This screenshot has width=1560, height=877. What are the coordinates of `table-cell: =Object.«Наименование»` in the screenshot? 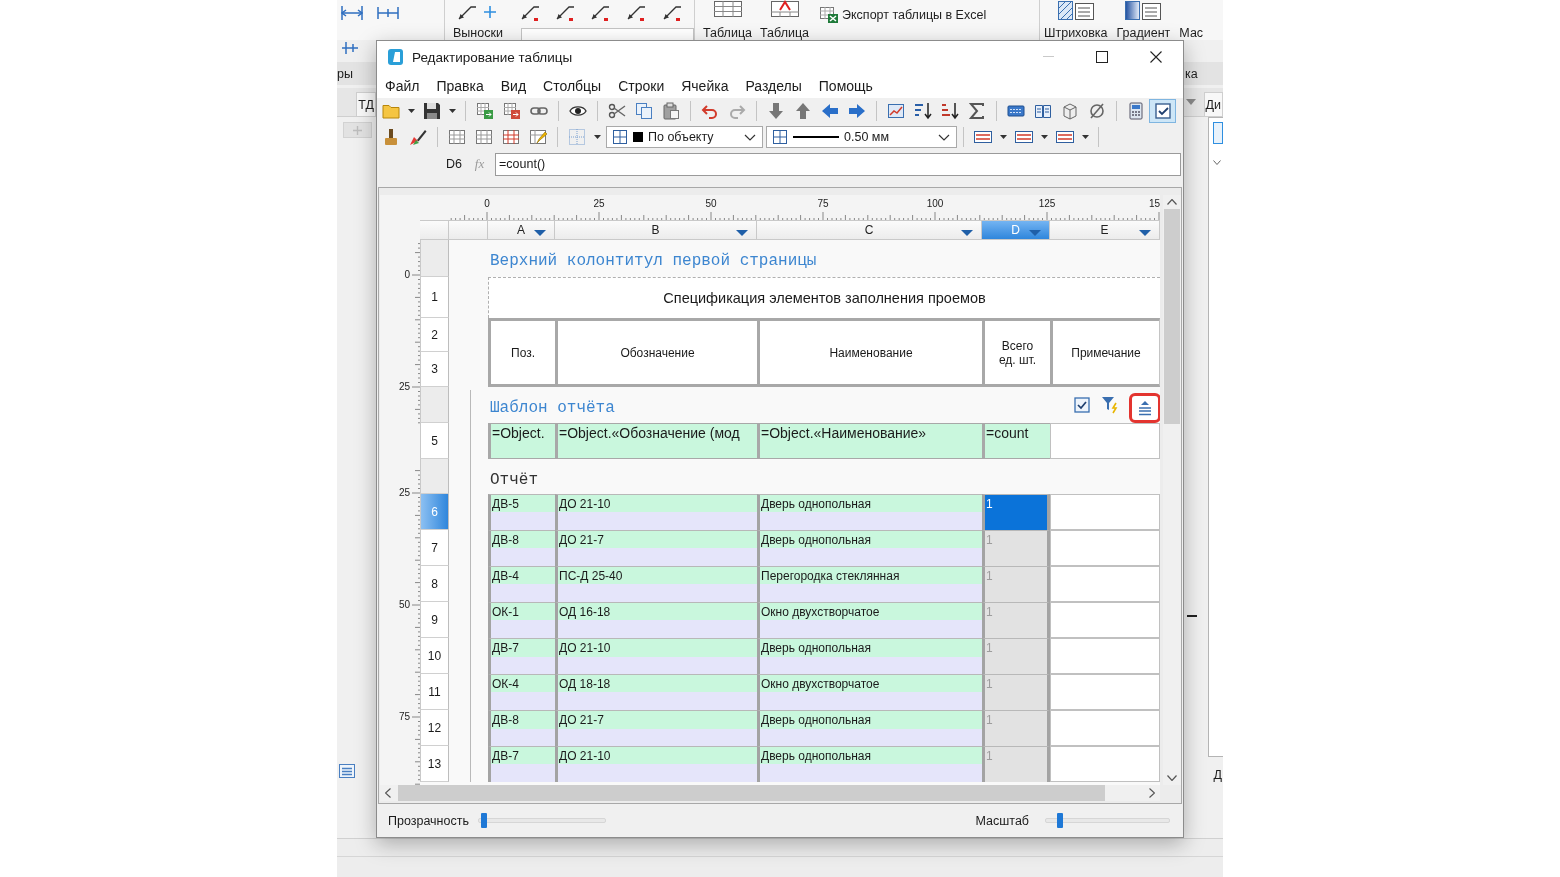 It's located at (869, 441).